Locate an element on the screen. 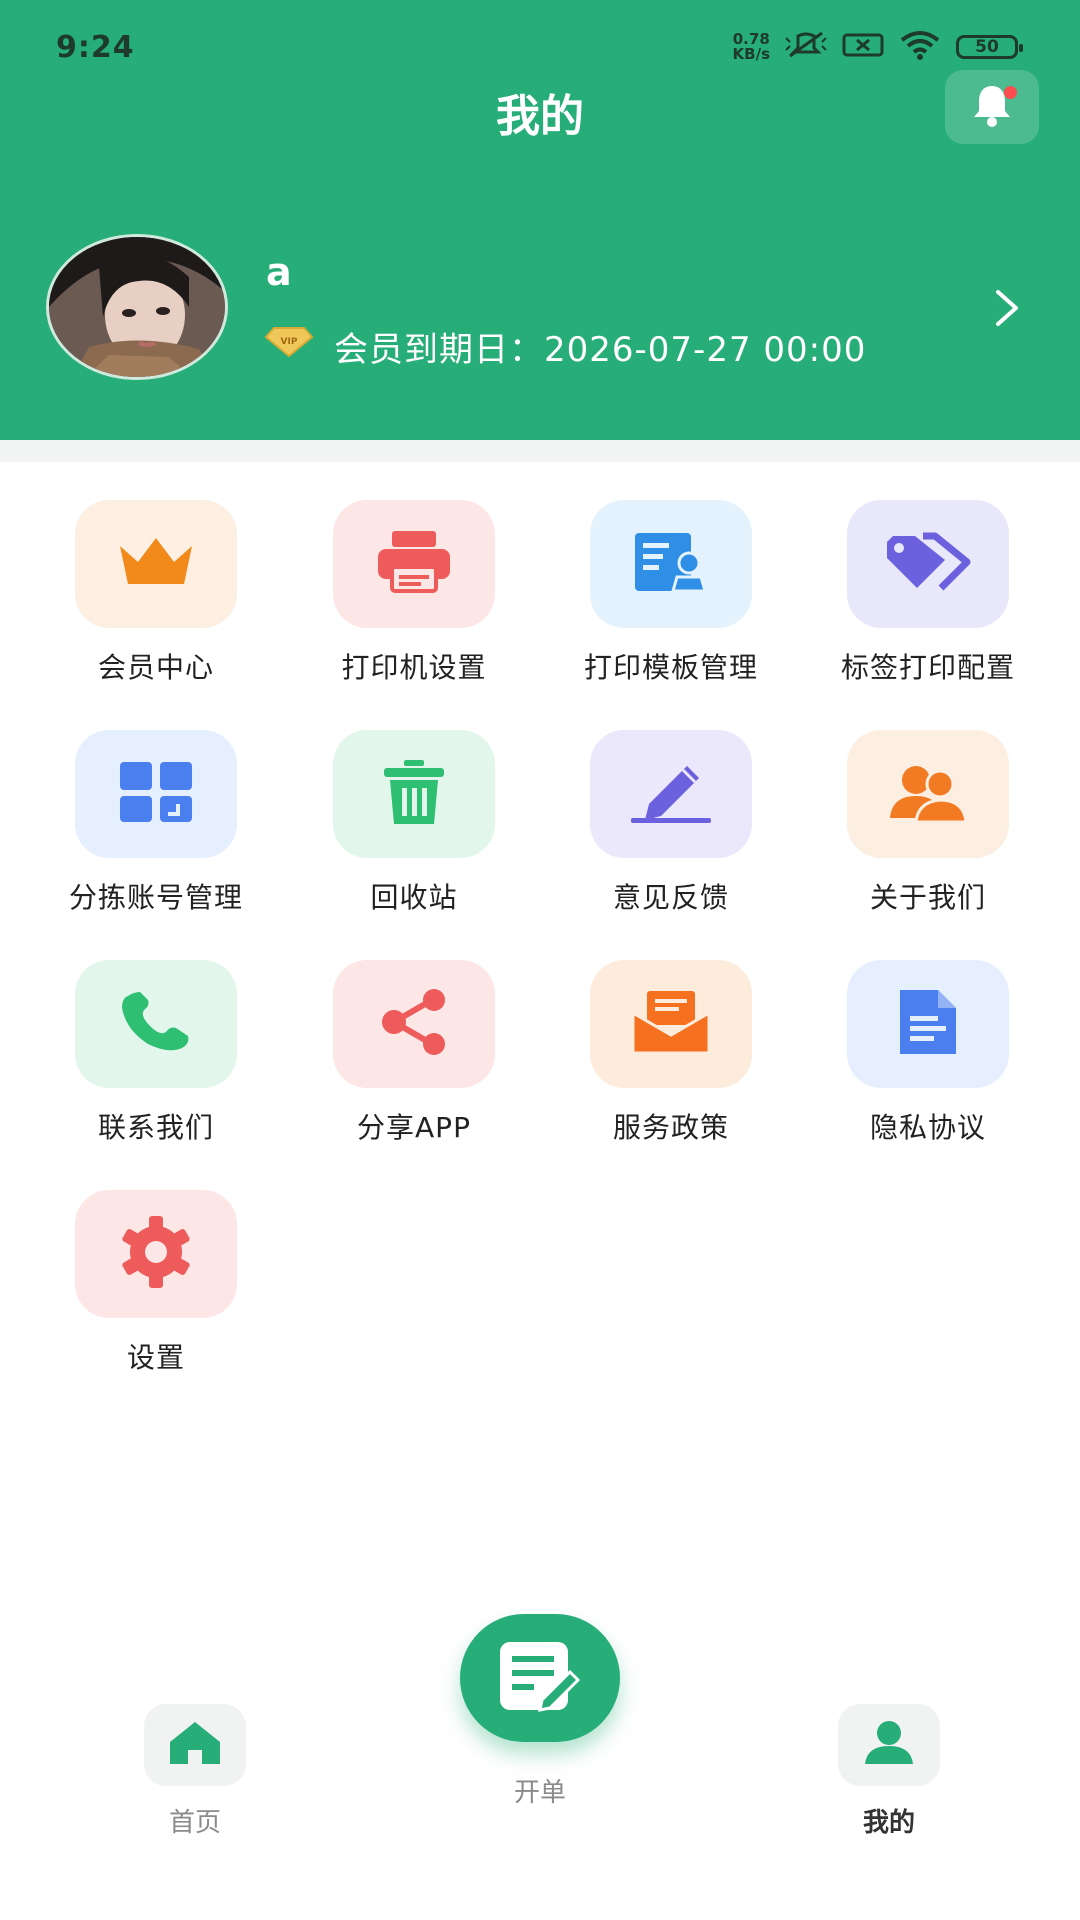  menu-item-label-print-config: 标签打印配置 is located at coordinates (928, 593).